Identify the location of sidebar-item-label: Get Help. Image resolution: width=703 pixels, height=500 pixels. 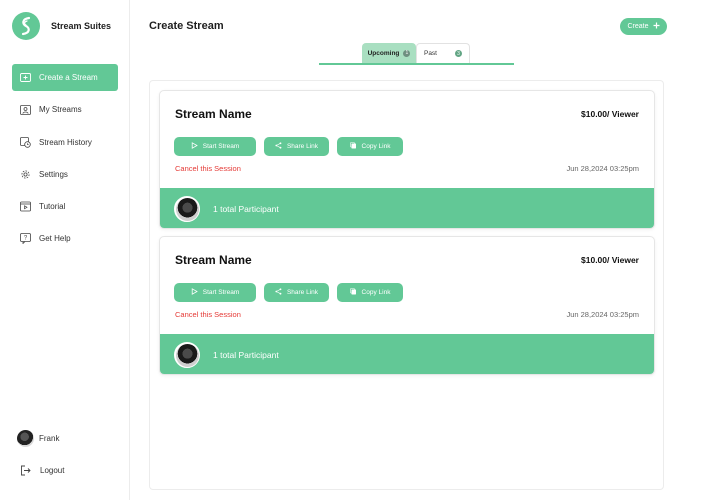
(55, 239).